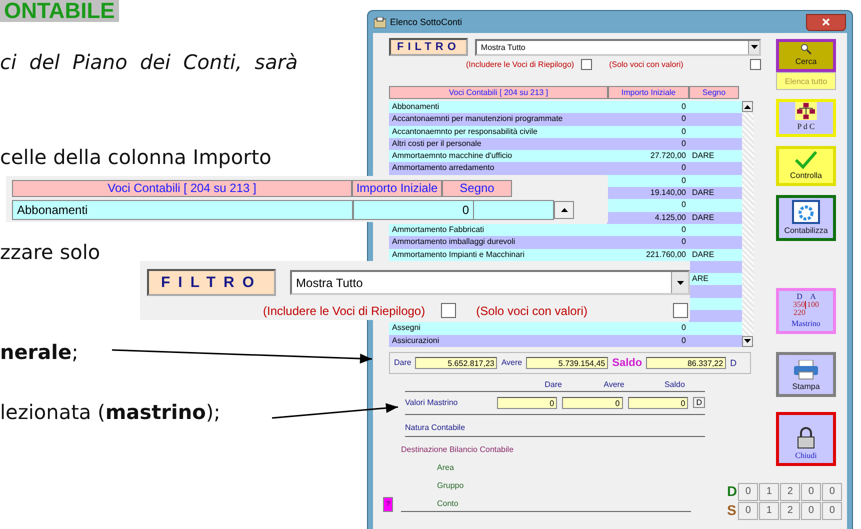 This screenshot has width=861, height=529. What do you see at coordinates (428, 47) in the screenshot?
I see `filter-label: FILTRO` at bounding box center [428, 47].